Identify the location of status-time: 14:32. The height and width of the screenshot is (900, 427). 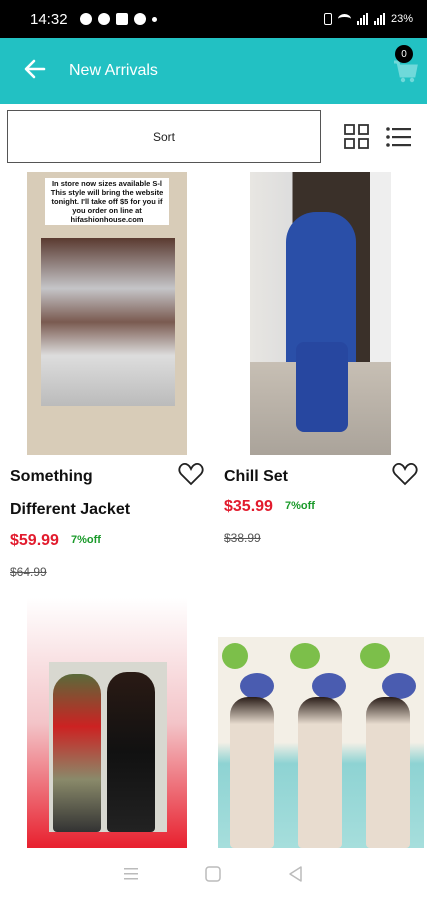
(49, 19).